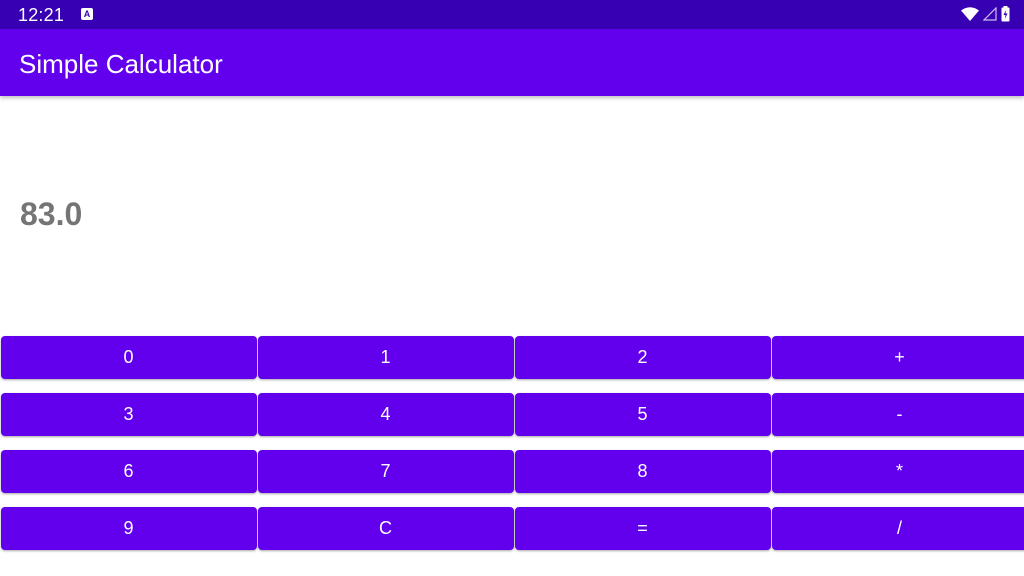 The width and height of the screenshot is (1024, 576). I want to click on key-8-button: 8, so click(642, 471).